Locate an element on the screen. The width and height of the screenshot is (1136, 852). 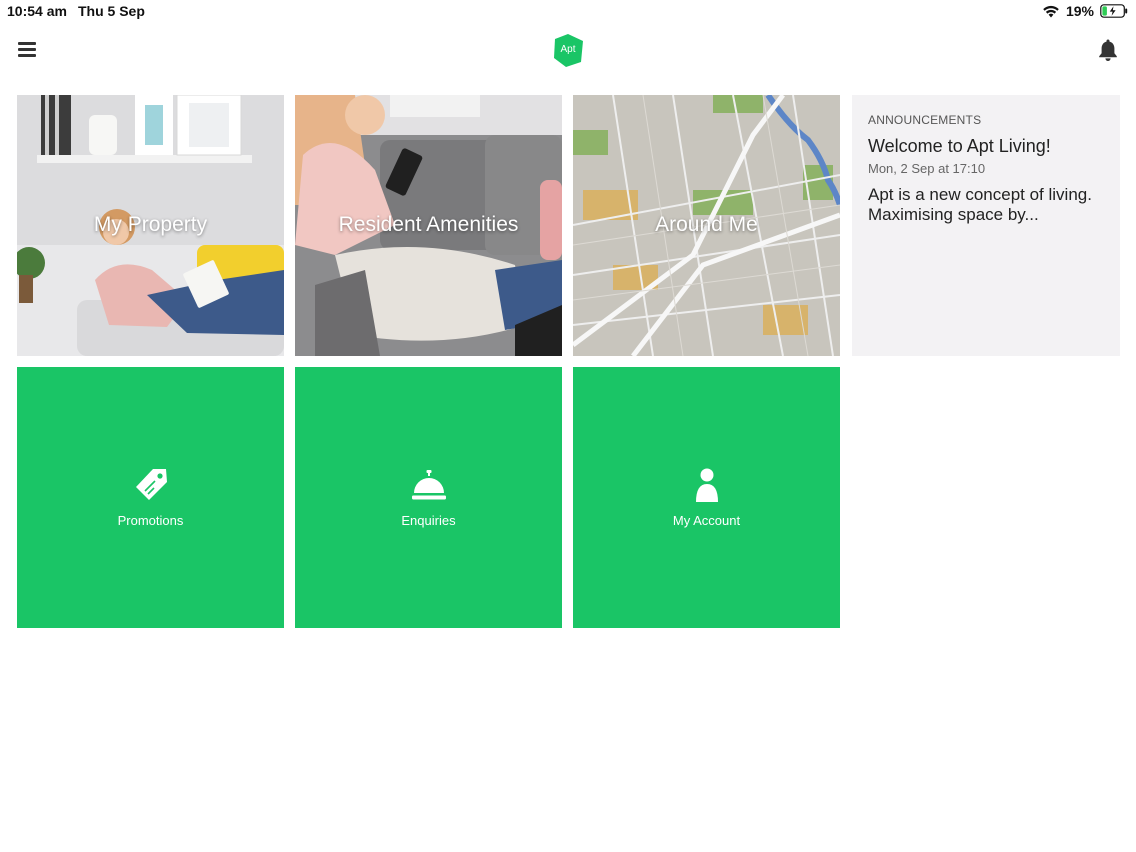
menu-icon is located at coordinates (28, 49).